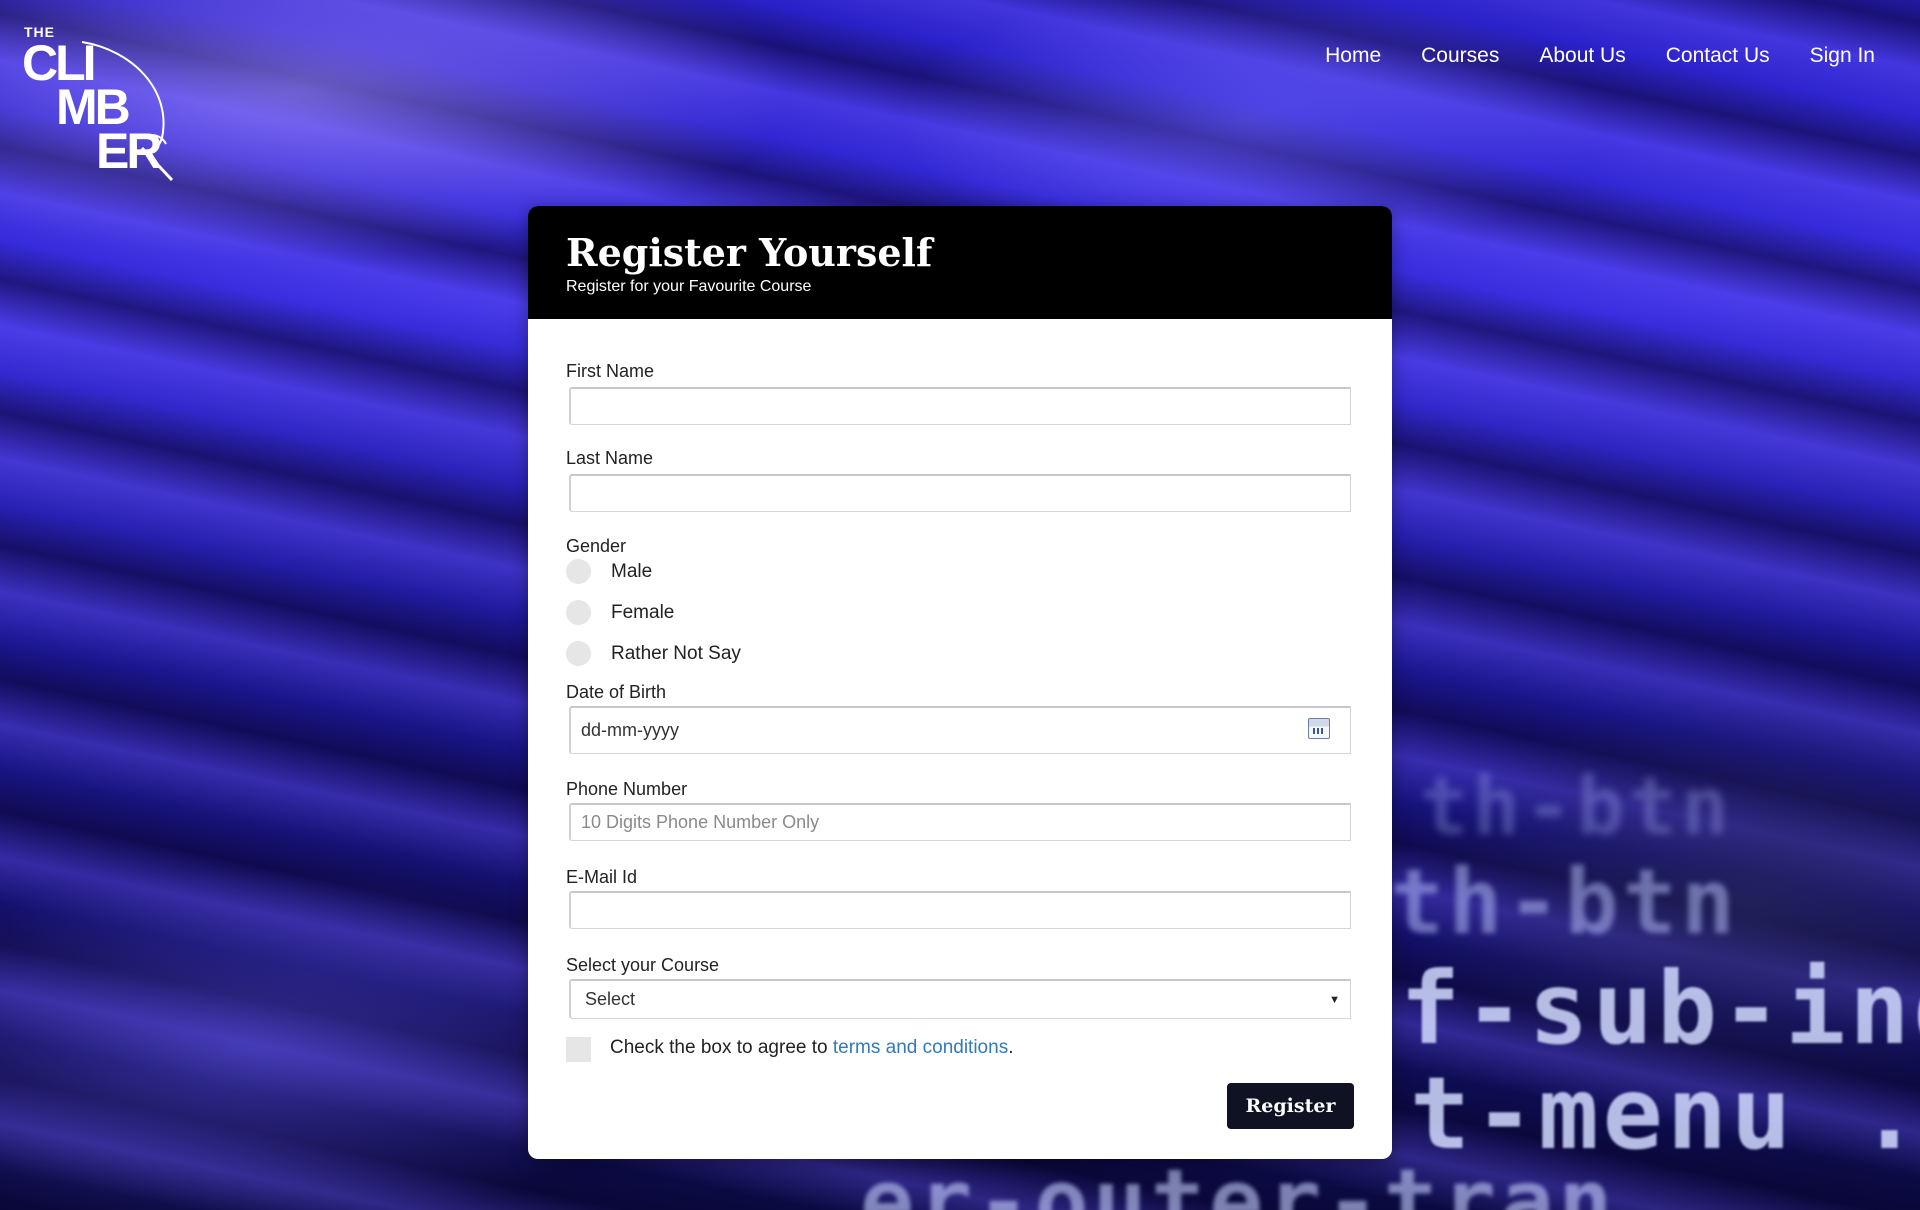 This screenshot has width=1920, height=1210. I want to click on email-label: E-Mail Id, so click(602, 877).